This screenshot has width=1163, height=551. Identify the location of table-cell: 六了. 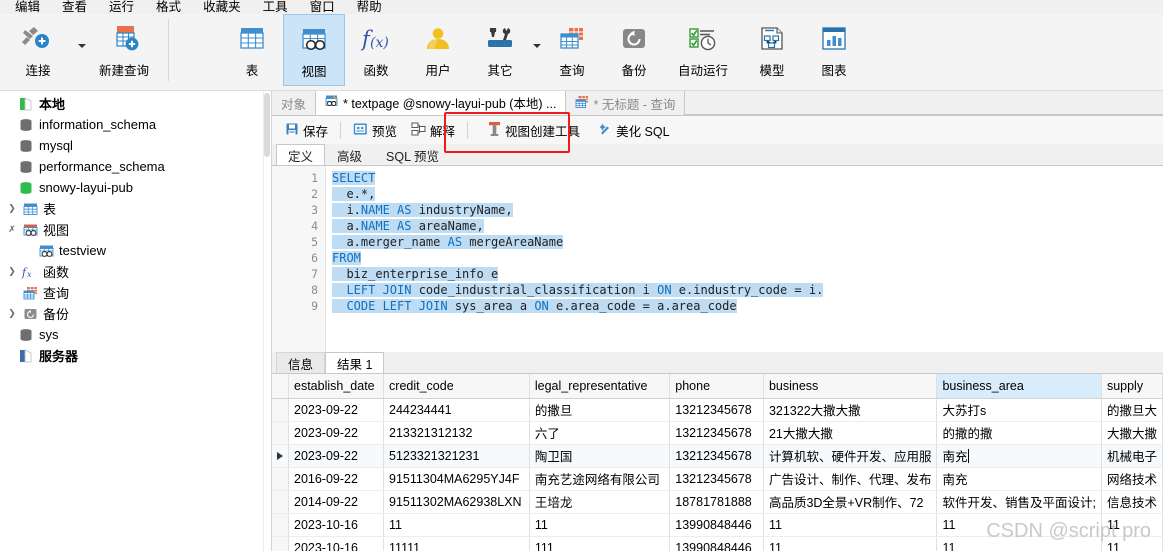
(600, 433).